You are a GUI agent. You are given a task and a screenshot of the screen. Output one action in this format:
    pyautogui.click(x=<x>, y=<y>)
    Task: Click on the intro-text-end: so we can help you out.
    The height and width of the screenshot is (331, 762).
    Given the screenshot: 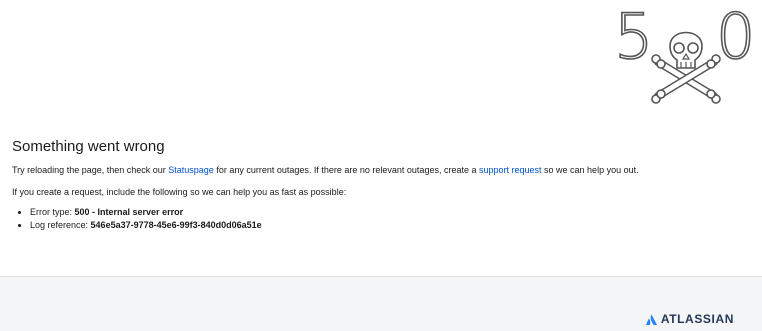 What is the action you would take?
    pyautogui.click(x=590, y=170)
    